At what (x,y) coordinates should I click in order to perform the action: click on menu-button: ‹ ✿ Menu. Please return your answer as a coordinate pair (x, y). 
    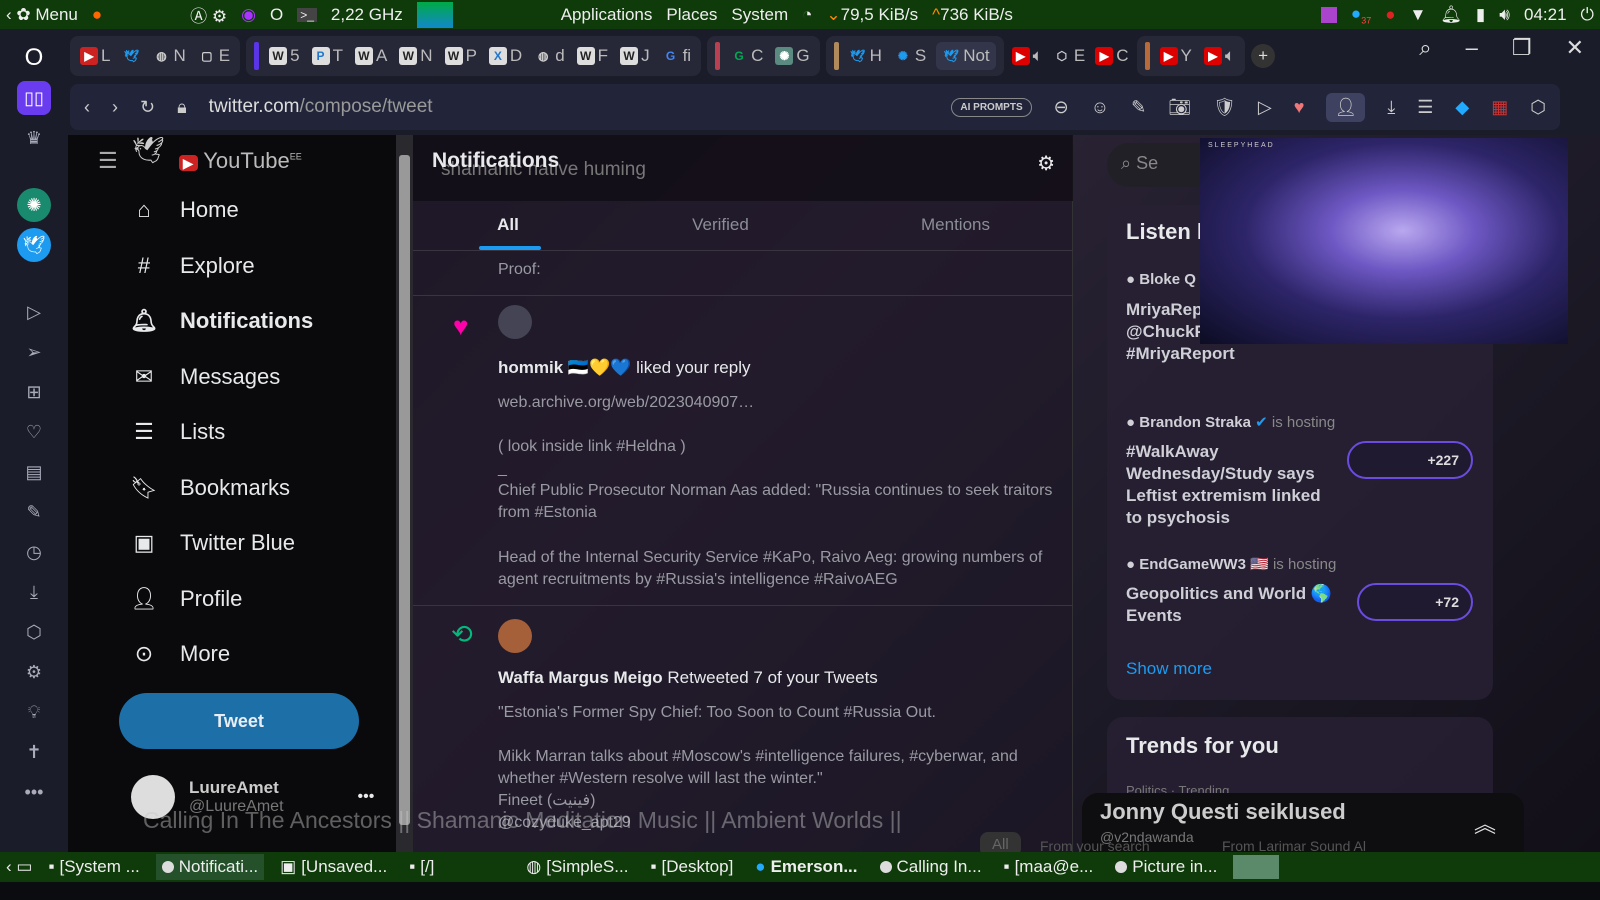
    Looking at the image, I should click on (42, 15).